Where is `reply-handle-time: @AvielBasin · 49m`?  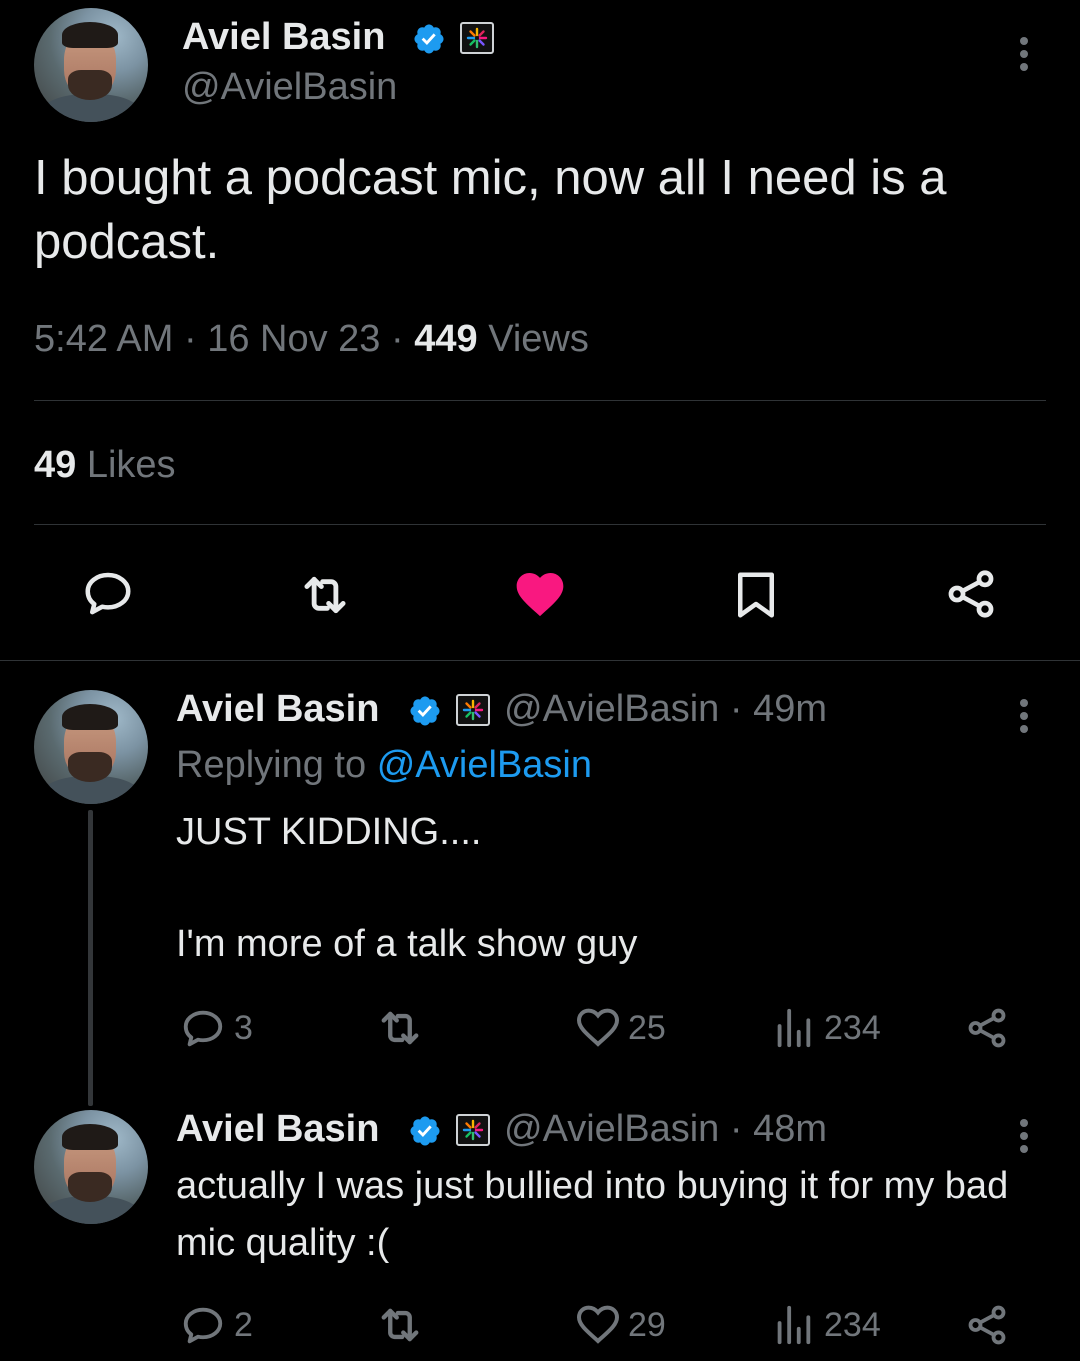 reply-handle-time: @AvielBasin · 49m is located at coordinates (665, 709).